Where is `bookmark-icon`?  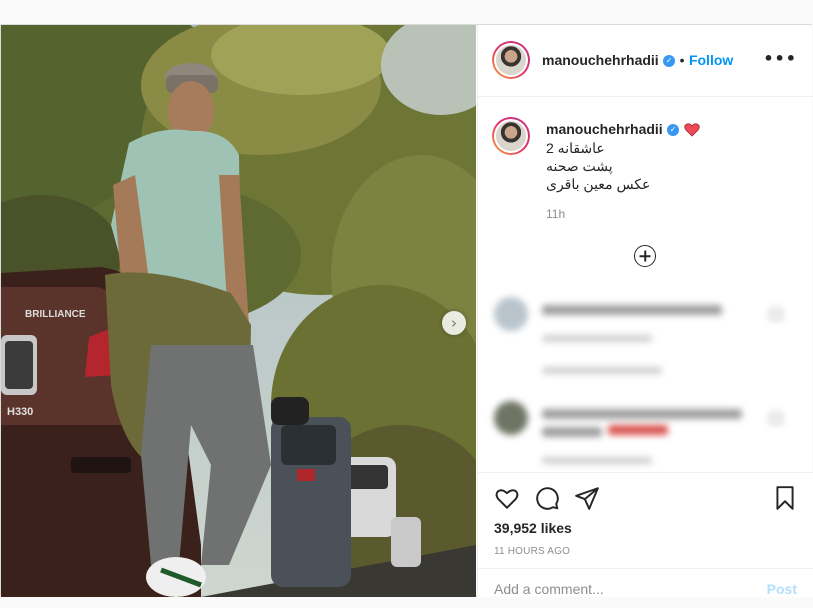 bookmark-icon is located at coordinates (785, 498).